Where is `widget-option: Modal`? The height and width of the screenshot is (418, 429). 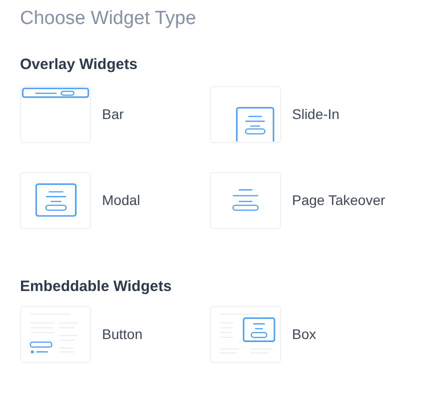
widget-option: Modal is located at coordinates (115, 200).